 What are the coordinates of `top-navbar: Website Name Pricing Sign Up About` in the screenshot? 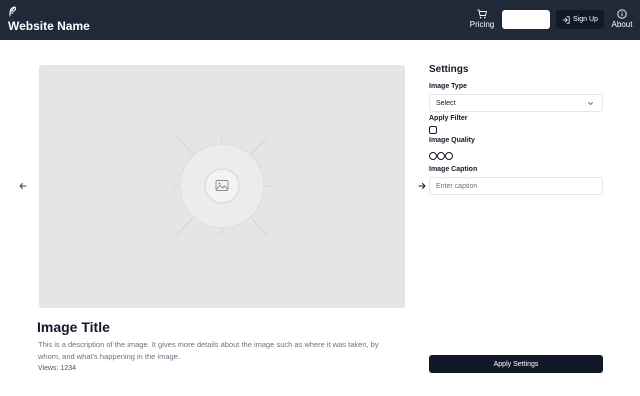 It's located at (320, 20).